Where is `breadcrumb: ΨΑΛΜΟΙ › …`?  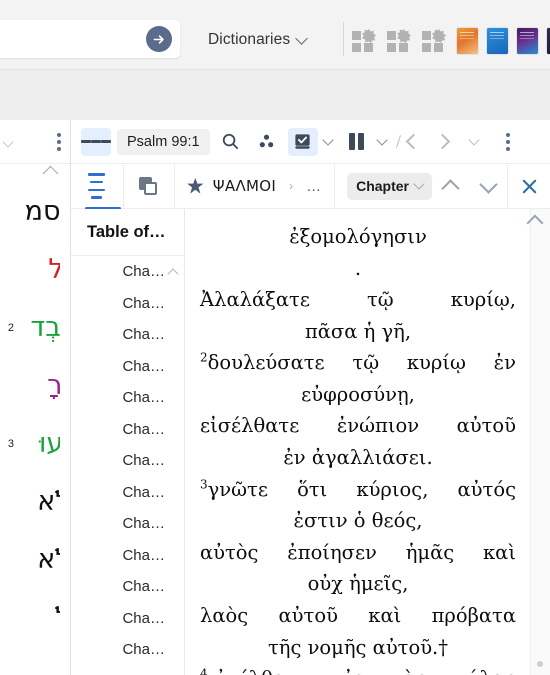
breadcrumb: ΨΑΛΜΟΙ › … is located at coordinates (248, 186).